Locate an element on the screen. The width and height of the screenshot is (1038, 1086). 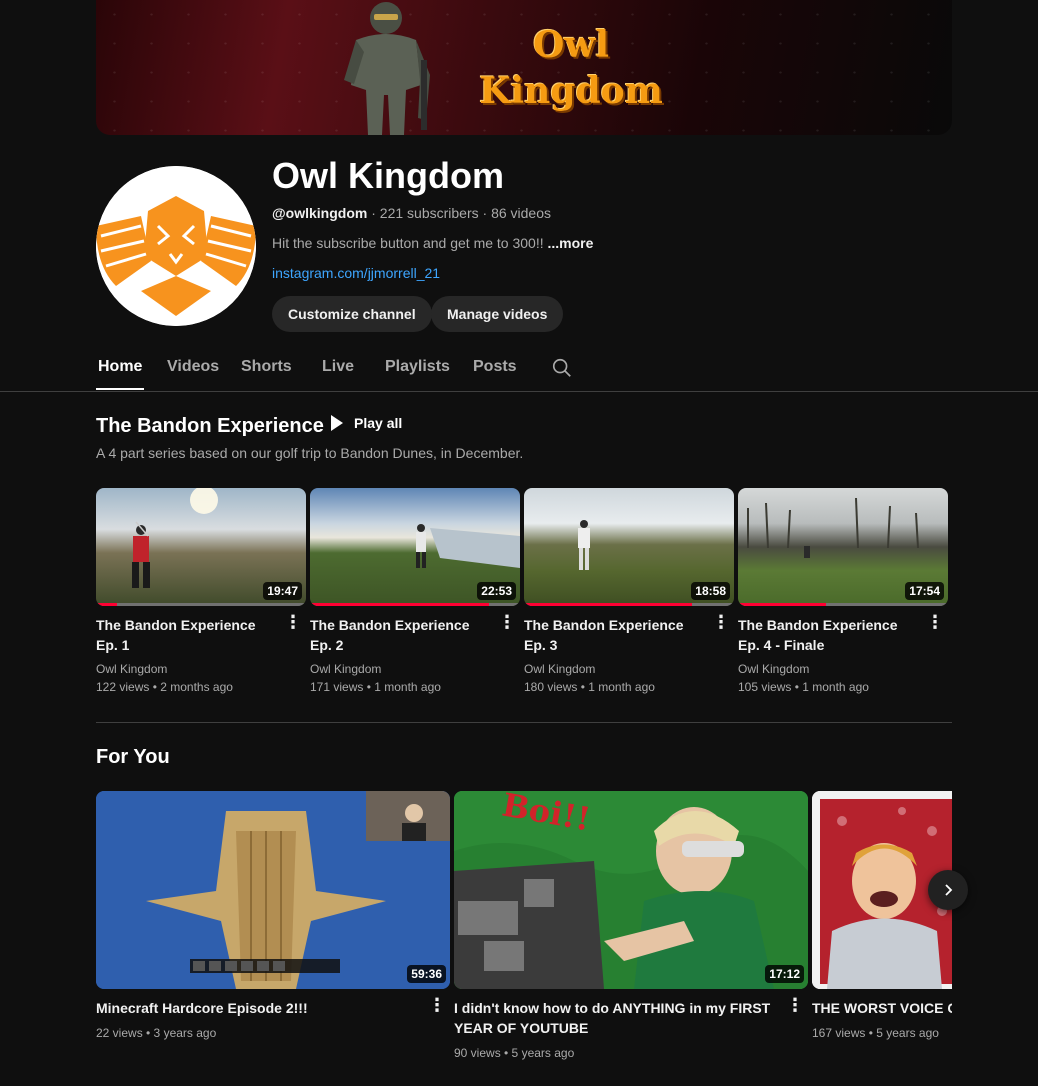
for-you-section-title: For You is located at coordinates (133, 757).